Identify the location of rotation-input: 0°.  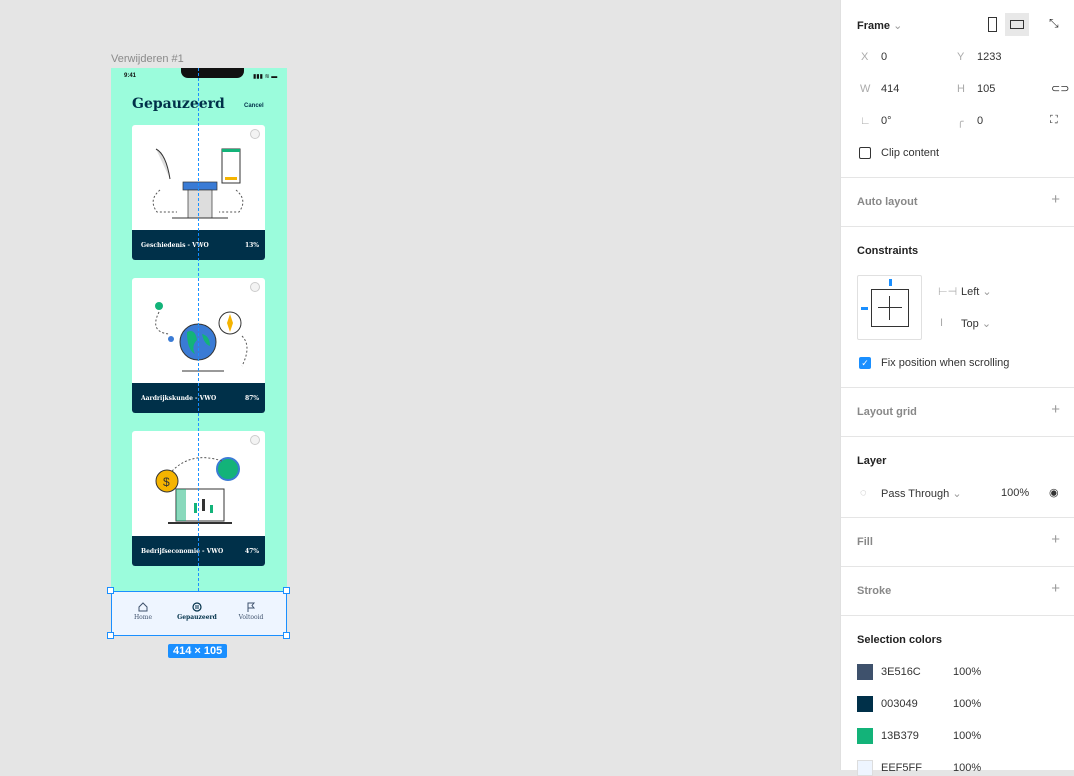
(886, 121).